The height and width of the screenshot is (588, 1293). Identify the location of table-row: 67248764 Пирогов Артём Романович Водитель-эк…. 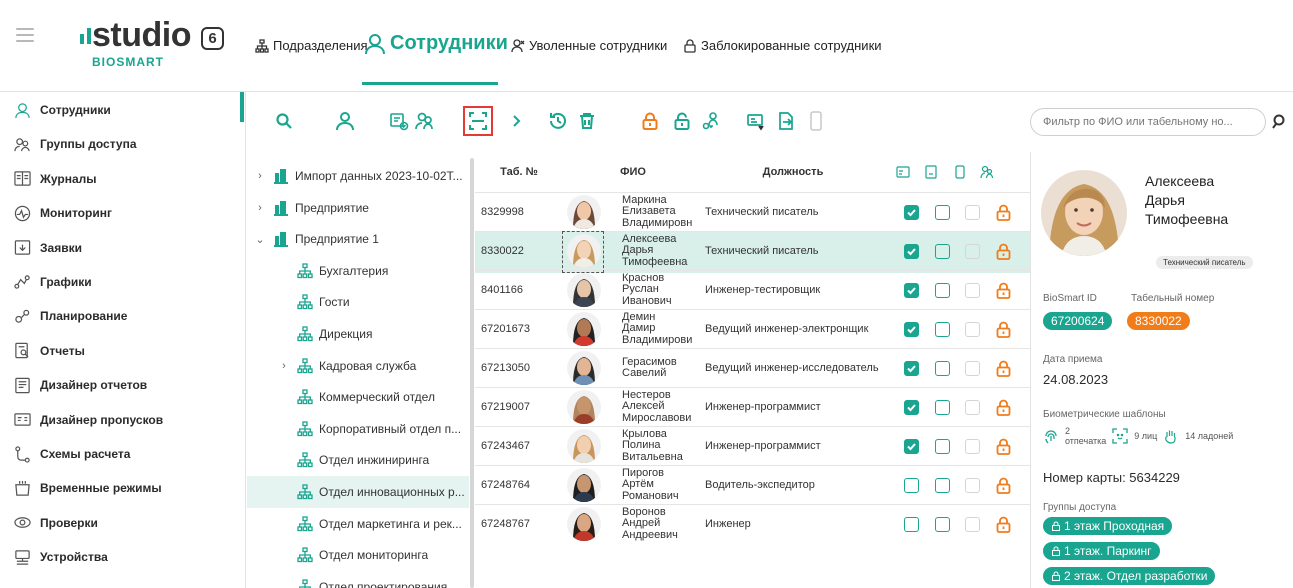
(752, 486).